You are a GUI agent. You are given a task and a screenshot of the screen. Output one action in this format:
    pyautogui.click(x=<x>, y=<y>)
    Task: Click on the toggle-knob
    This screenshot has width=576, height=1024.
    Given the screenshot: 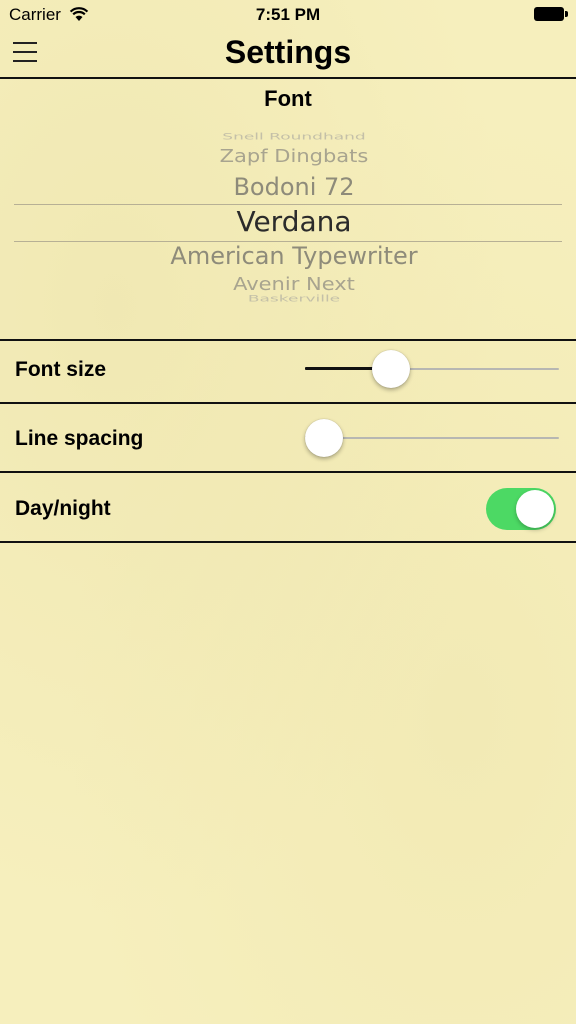 What is the action you would take?
    pyautogui.click(x=535, y=509)
    